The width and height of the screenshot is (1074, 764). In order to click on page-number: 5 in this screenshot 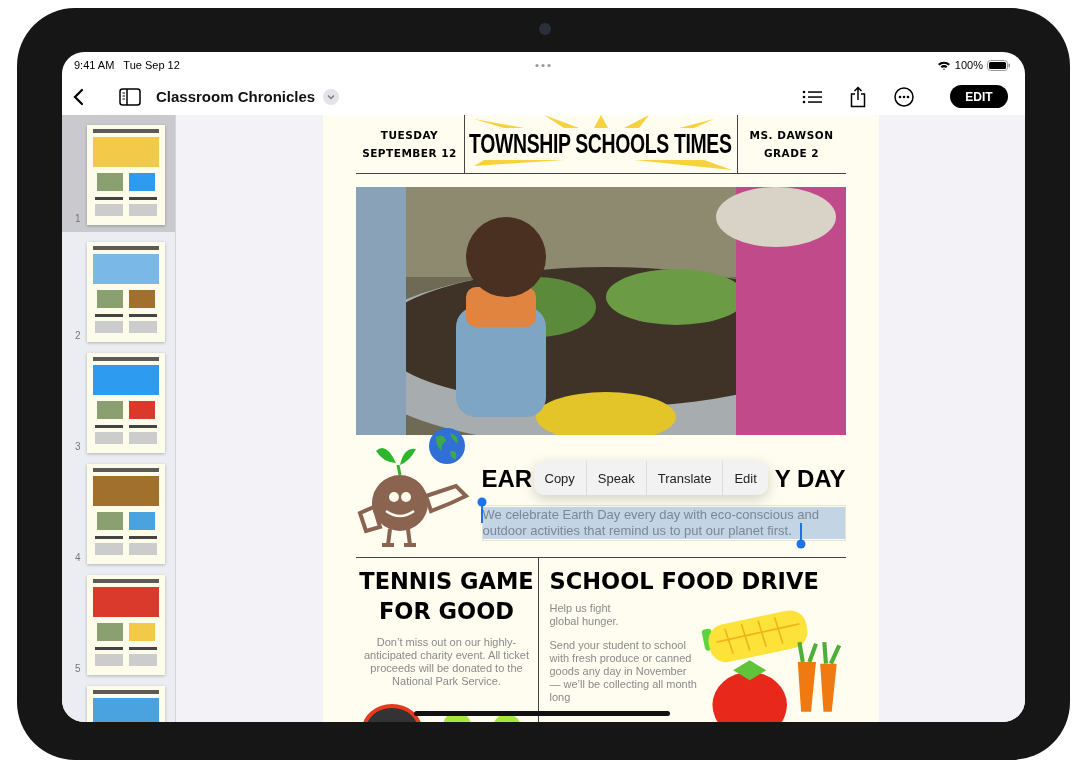, I will do `click(78, 668)`.